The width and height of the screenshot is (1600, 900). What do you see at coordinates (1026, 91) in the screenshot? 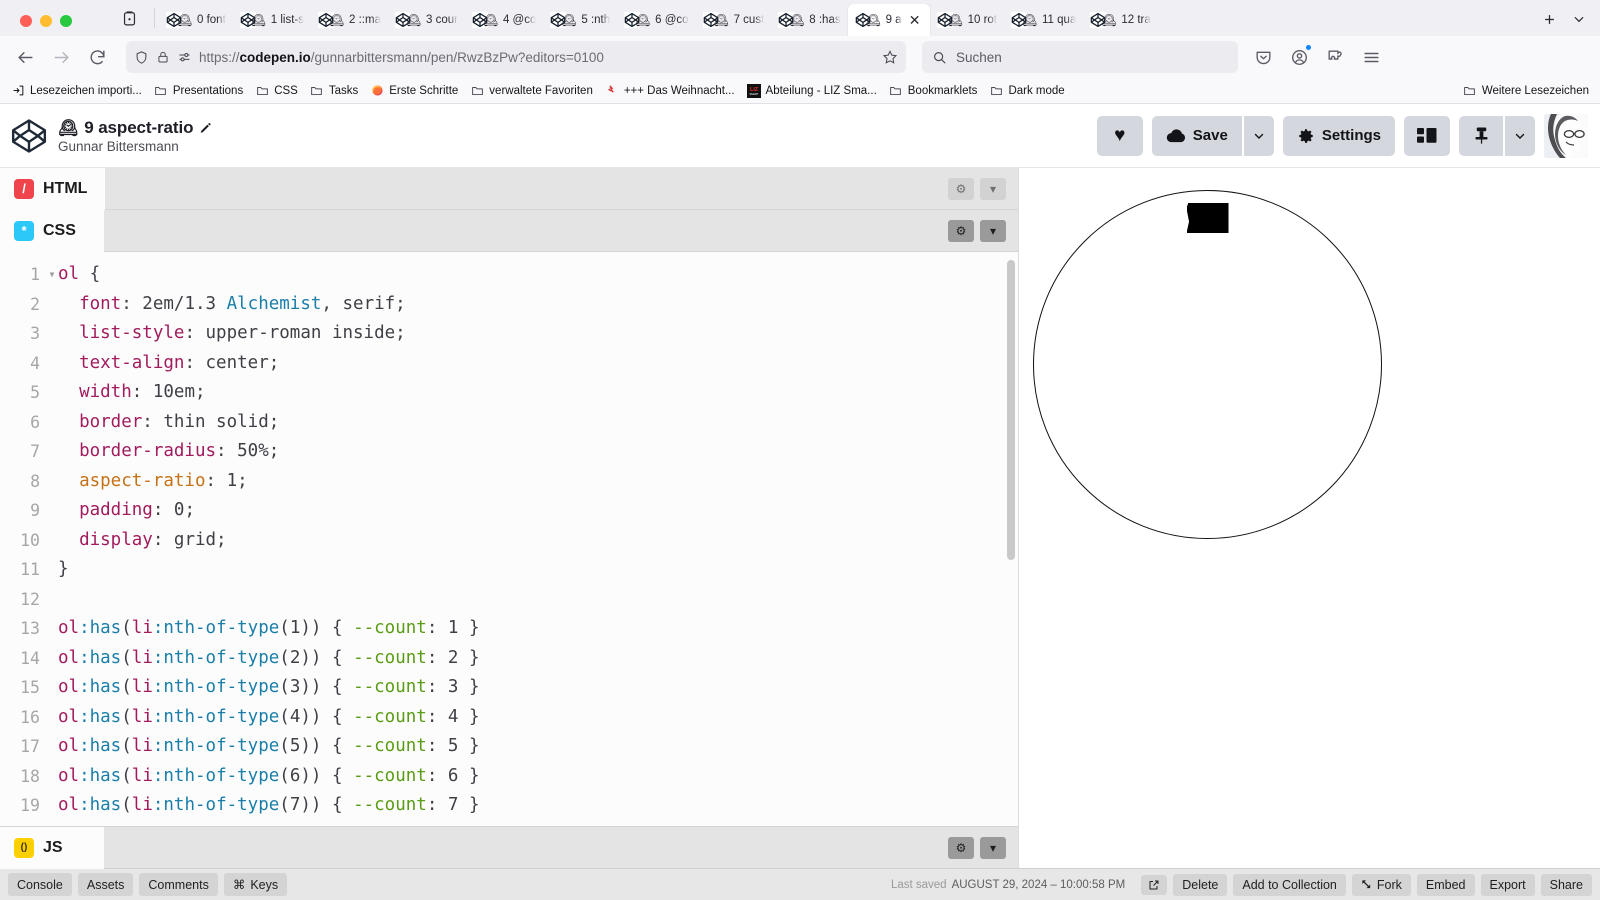
I see `bookmark-item: Dark mode` at bounding box center [1026, 91].